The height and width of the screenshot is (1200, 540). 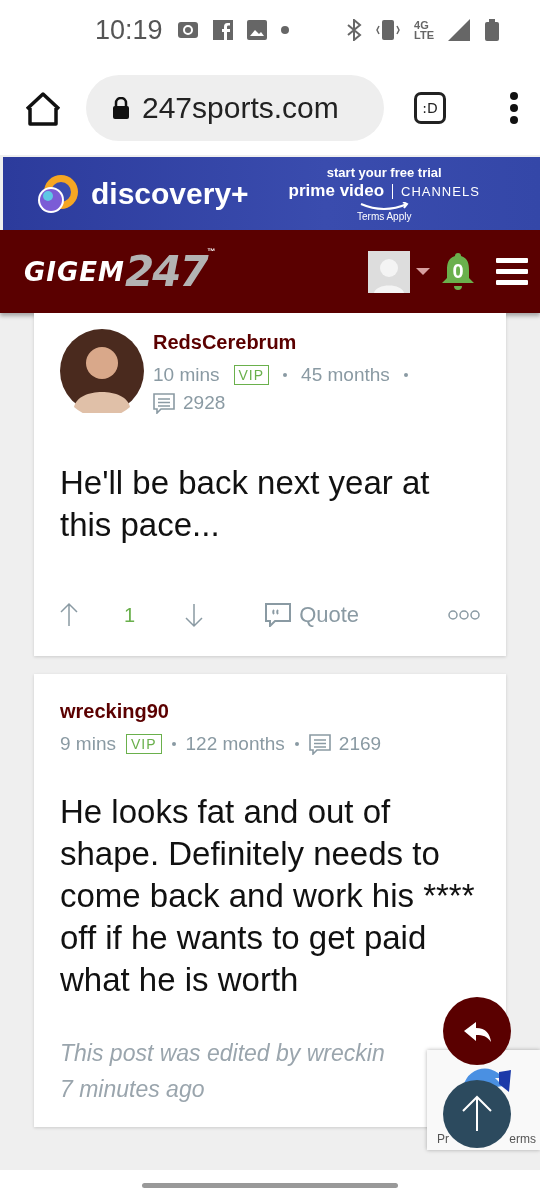 What do you see at coordinates (354, 30) in the screenshot?
I see `bluetooth-icon` at bounding box center [354, 30].